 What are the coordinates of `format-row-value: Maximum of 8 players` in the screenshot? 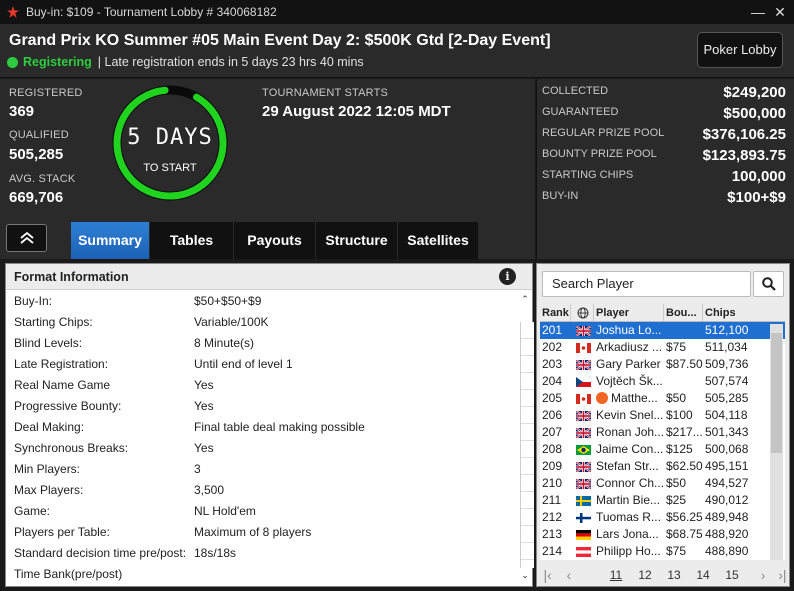 It's located at (253, 532).